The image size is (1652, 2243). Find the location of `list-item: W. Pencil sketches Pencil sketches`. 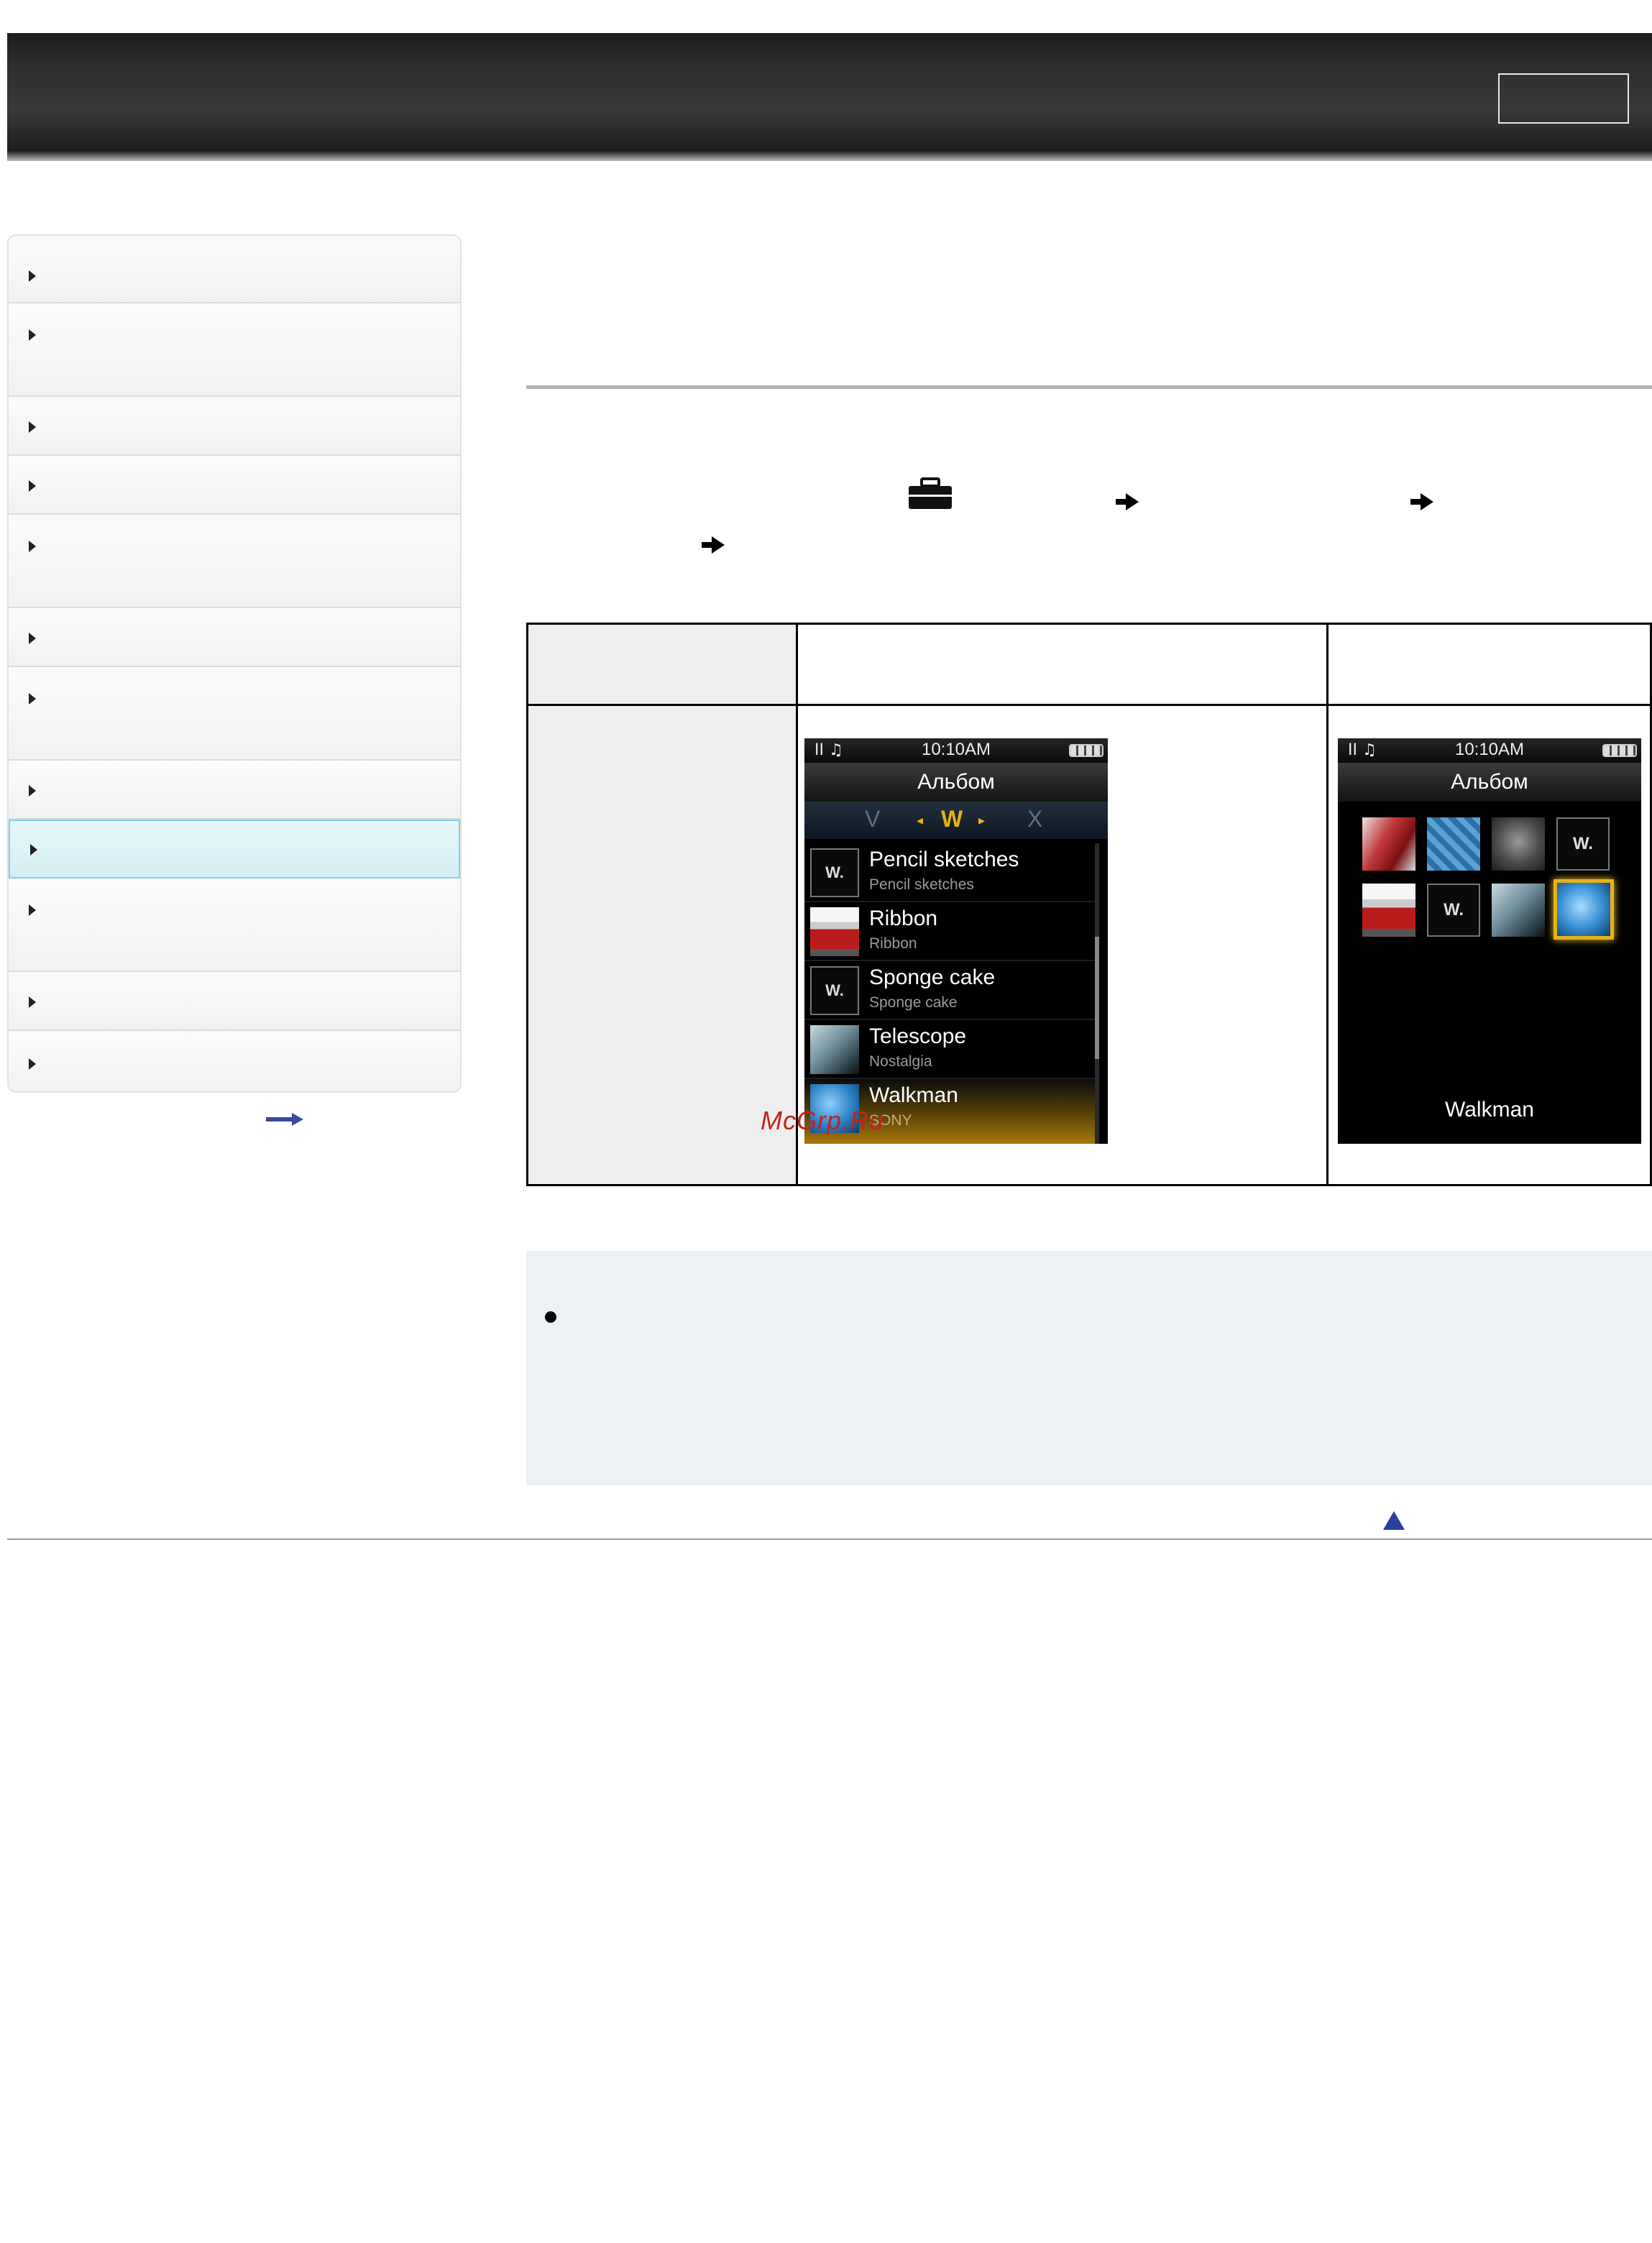

list-item: W. Pencil sketches Pencil sketches is located at coordinates (951, 873).